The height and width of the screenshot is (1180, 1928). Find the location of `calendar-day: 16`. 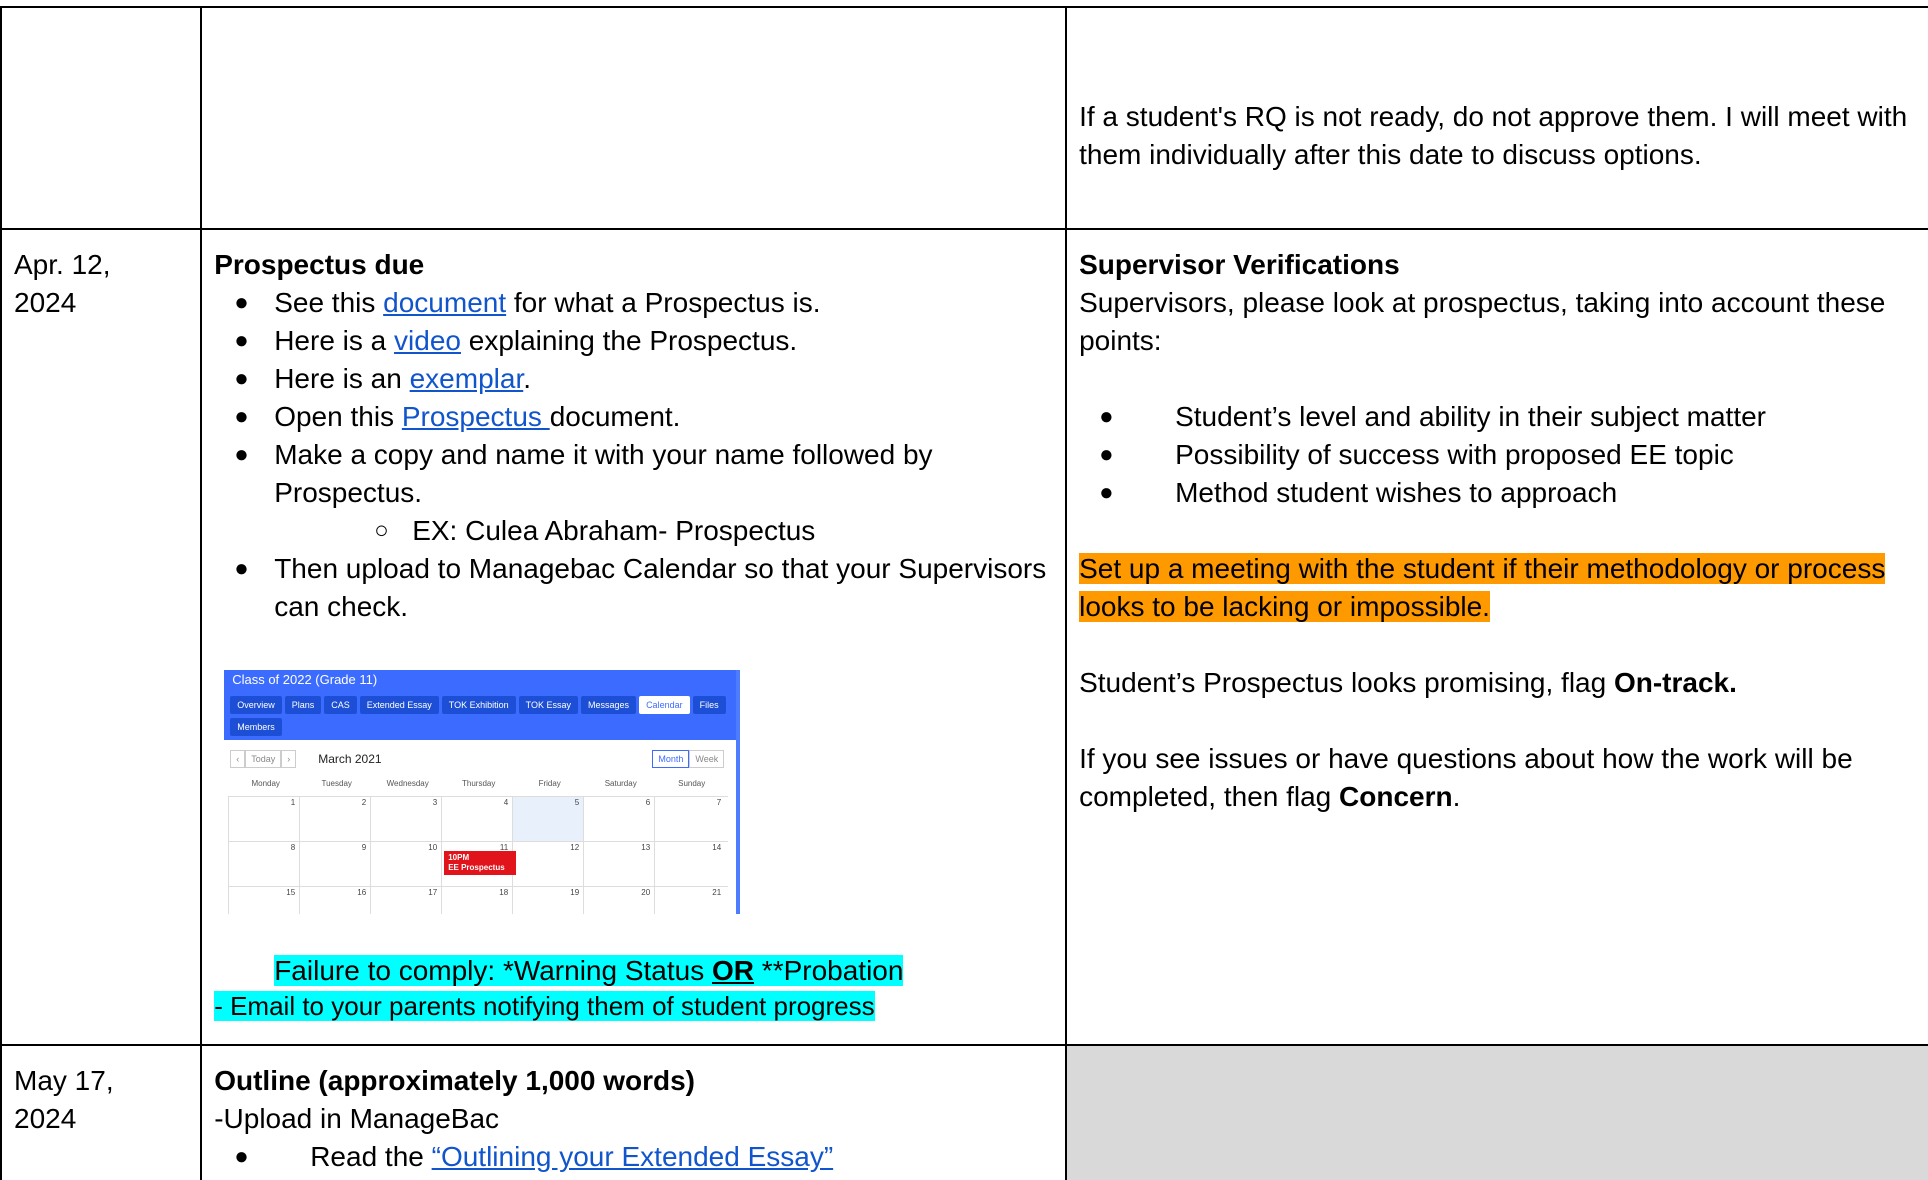

calendar-day: 16 is located at coordinates (334, 900).